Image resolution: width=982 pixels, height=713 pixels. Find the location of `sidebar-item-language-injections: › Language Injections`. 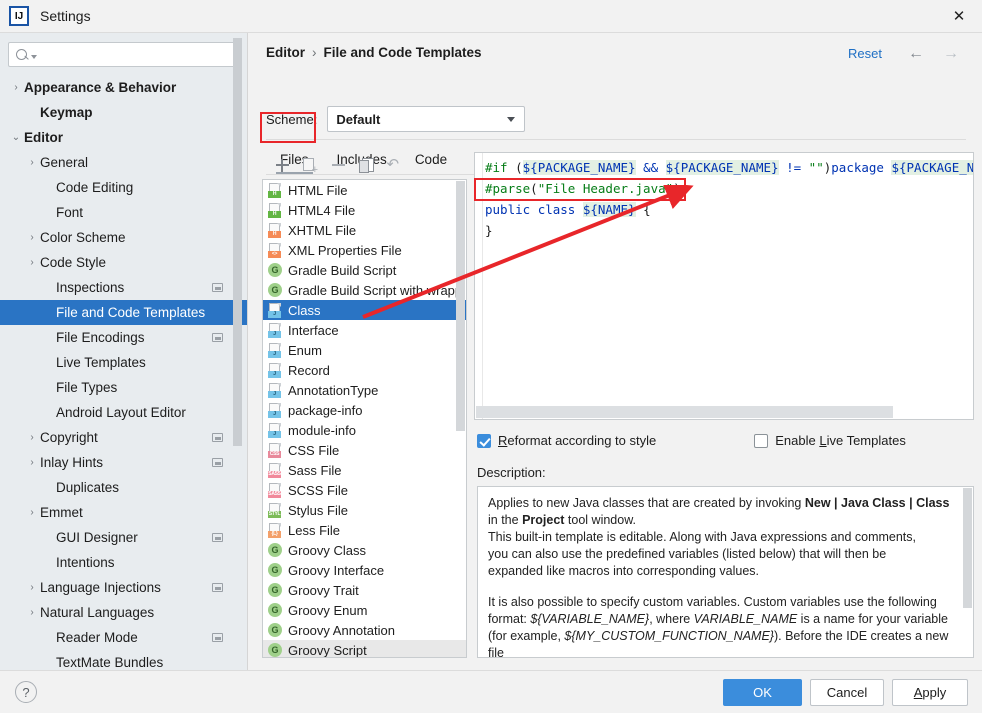

sidebar-item-language-injections: › Language Injections is located at coordinates (123, 587).